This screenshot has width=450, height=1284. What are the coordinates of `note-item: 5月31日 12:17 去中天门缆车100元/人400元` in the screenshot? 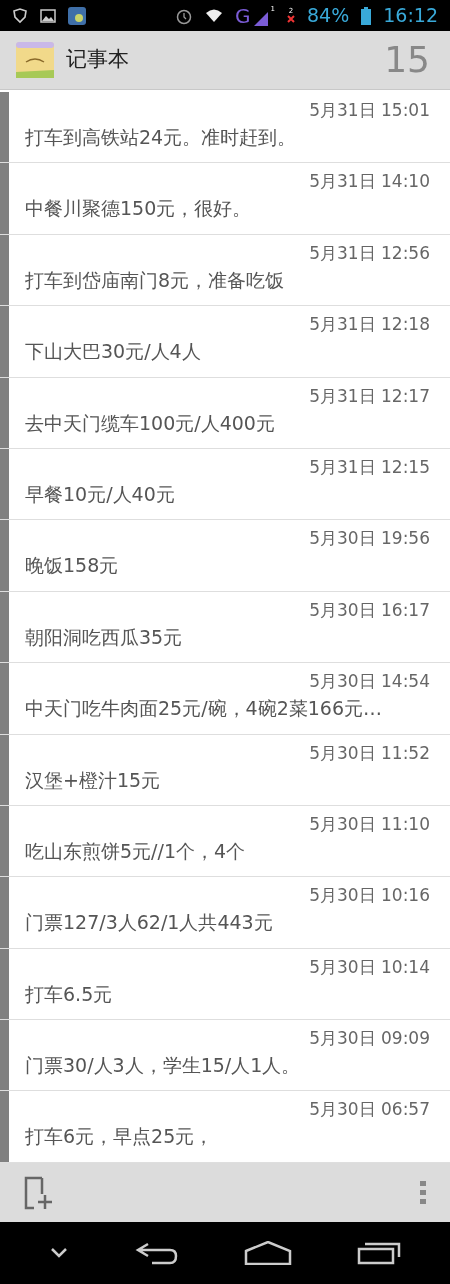 It's located at (225, 413).